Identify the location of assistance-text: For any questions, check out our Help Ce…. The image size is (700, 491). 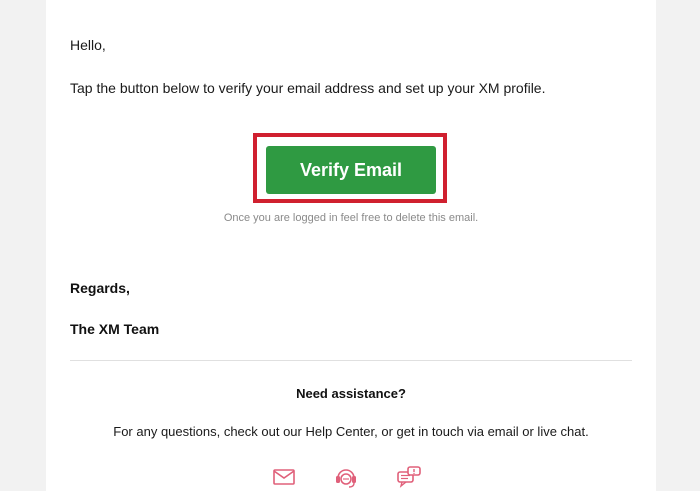
(351, 431).